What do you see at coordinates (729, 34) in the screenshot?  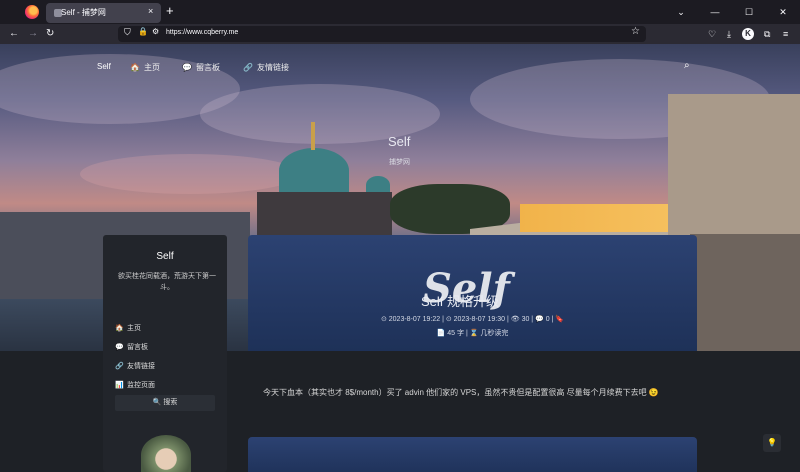 I see `downloads-icon: ⤓` at bounding box center [729, 34].